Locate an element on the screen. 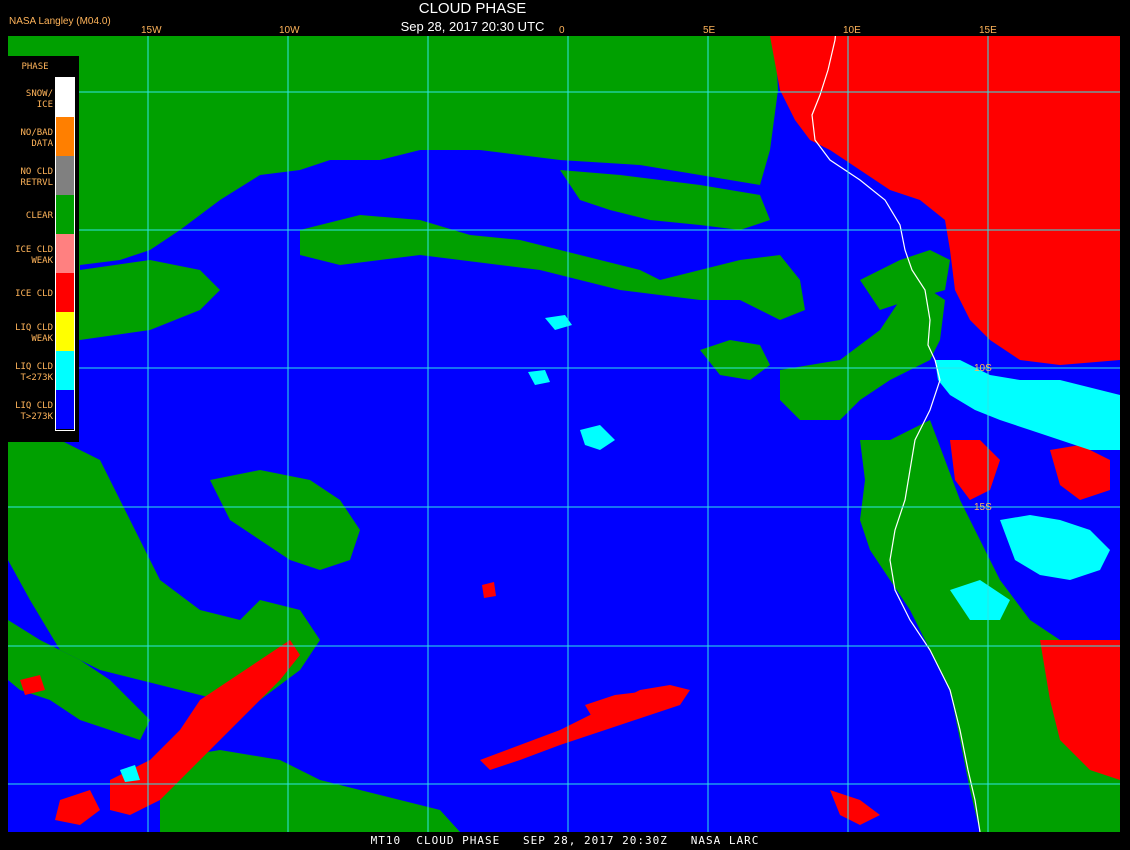 Image resolution: width=1130 pixels, height=850 pixels. legend-label-no-cloud-retrieval: NO CLD RETRVL is located at coordinates (36, 177).